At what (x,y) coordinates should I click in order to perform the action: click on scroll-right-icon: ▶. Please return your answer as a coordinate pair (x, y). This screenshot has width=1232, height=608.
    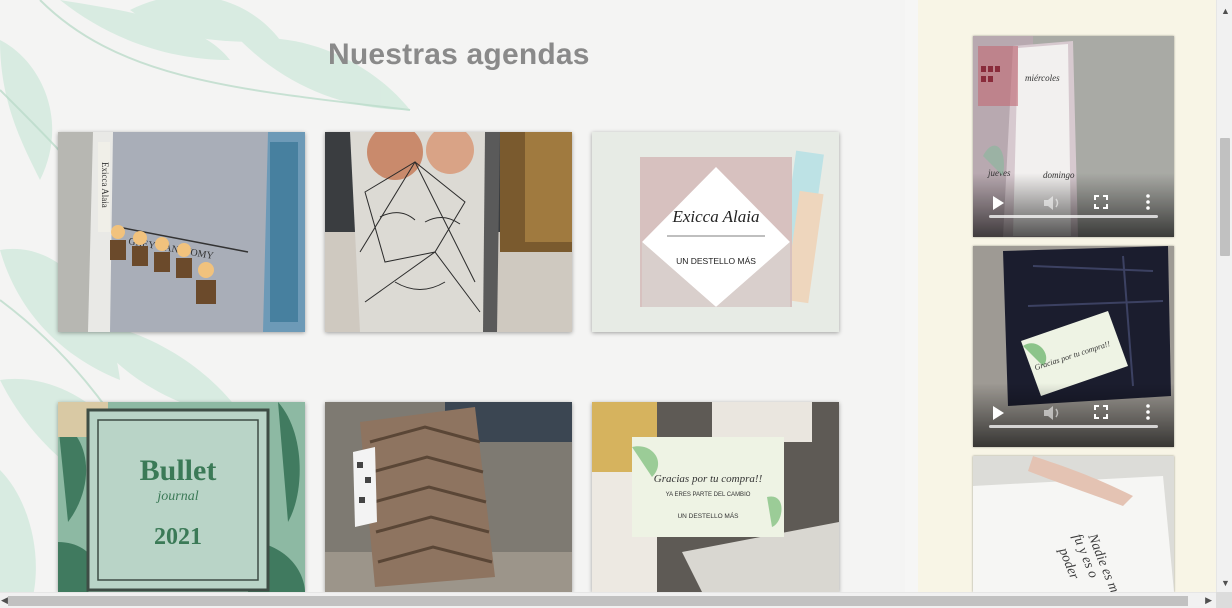
    Looking at the image, I should click on (1208, 600).